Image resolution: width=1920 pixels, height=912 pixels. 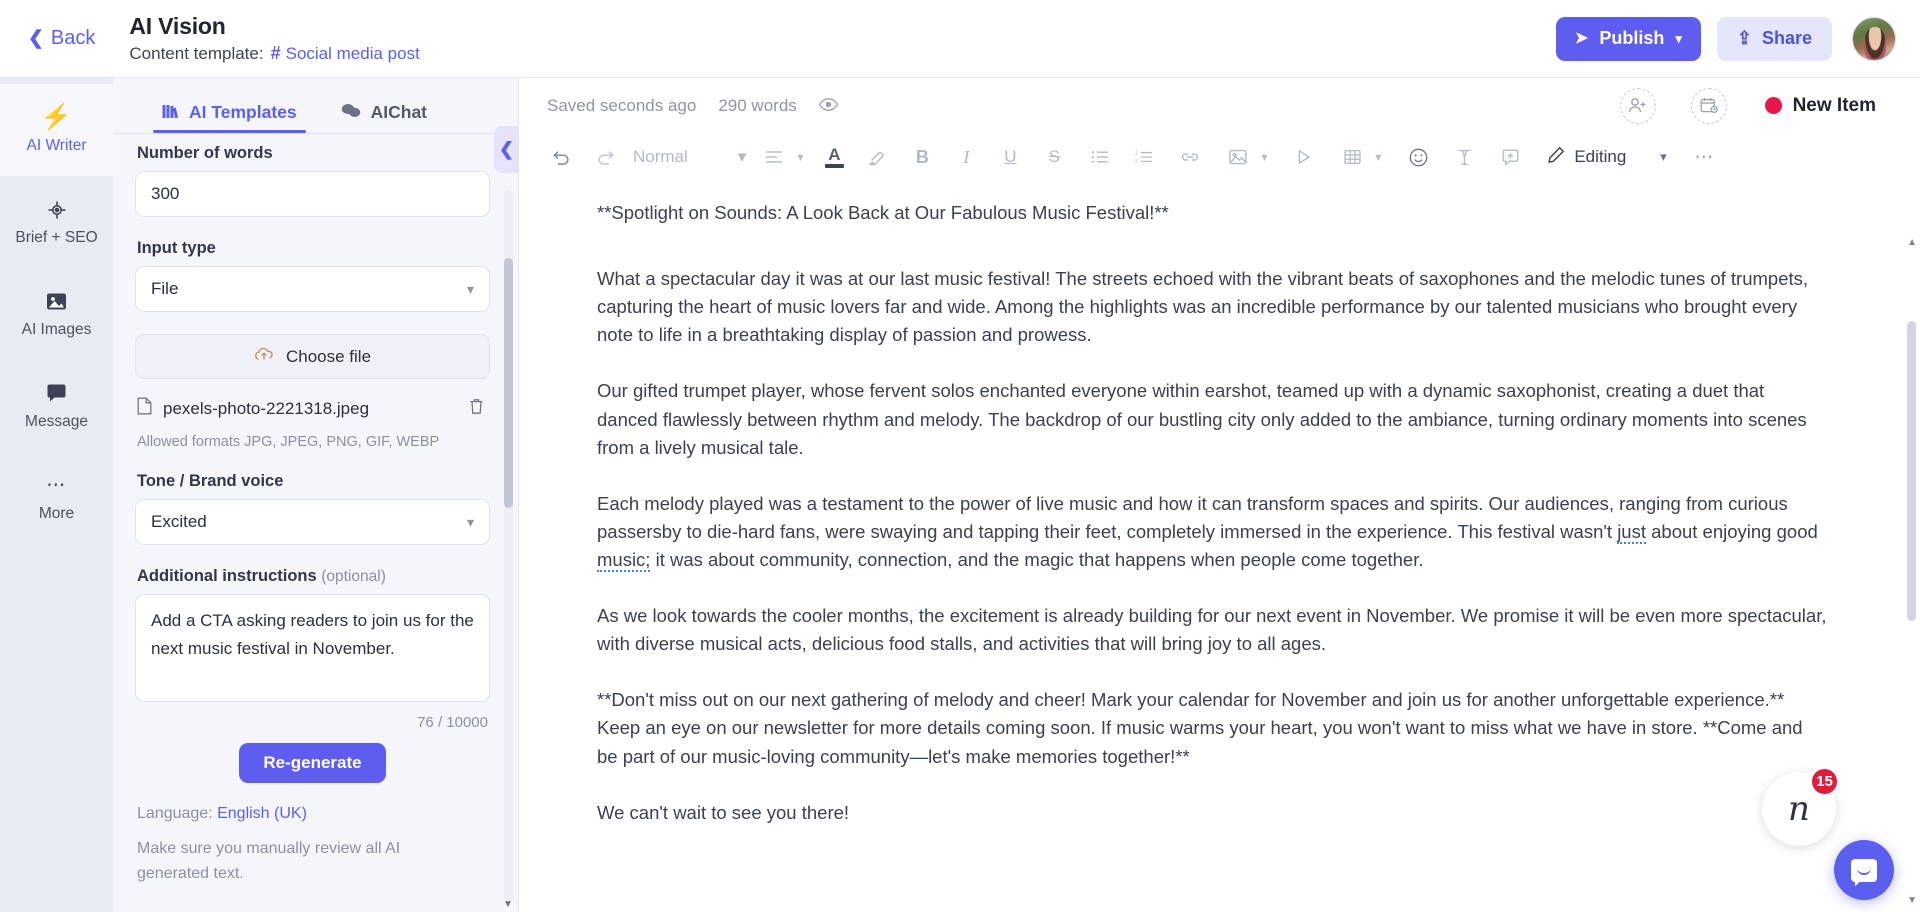 I want to click on highlighter-icon, so click(x=876, y=157).